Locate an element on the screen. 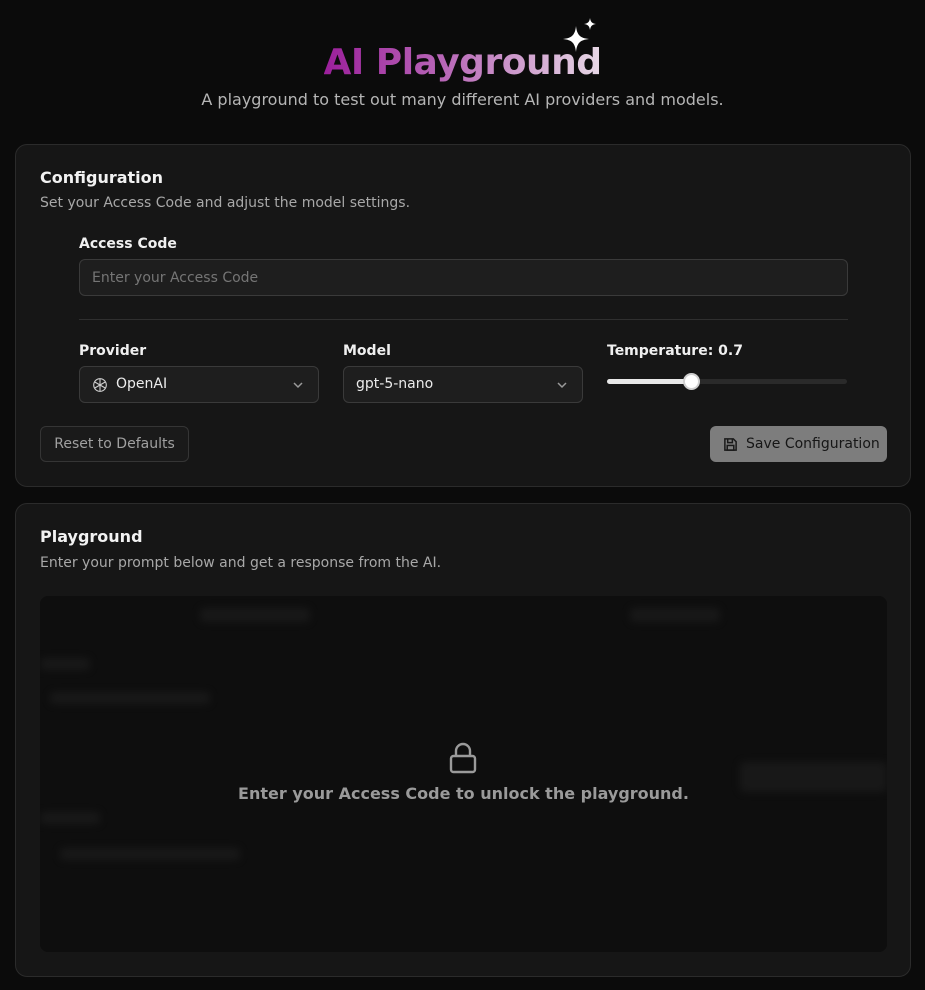  temperature-slider-fill is located at coordinates (649, 381).